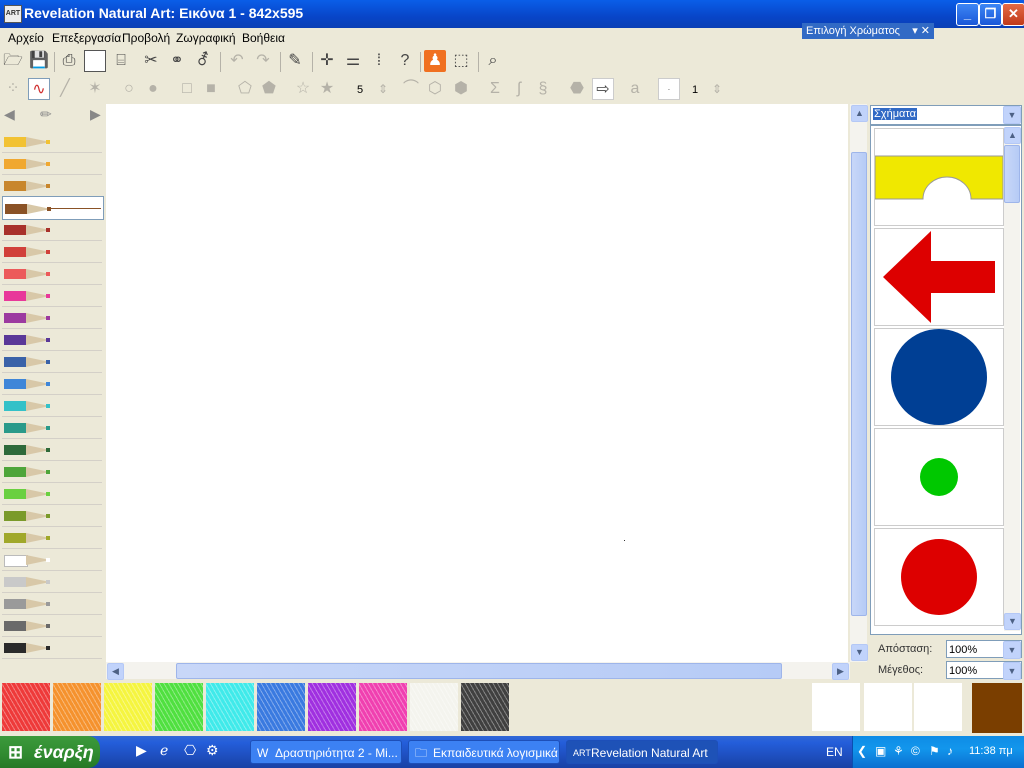  I want to click on undo-icon: ↶, so click(237, 61).